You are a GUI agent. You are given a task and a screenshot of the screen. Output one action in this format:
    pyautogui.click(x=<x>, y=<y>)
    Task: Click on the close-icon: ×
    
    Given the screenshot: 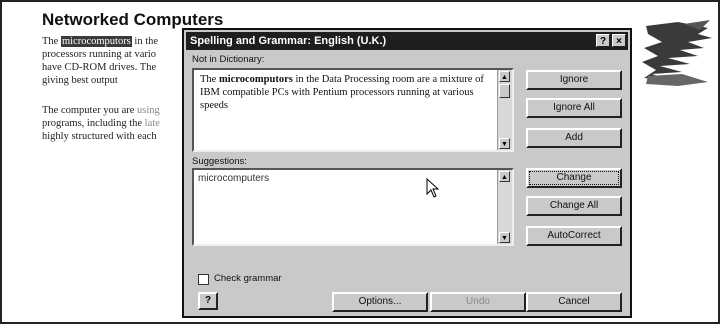 What is the action you would take?
    pyautogui.click(x=619, y=40)
    